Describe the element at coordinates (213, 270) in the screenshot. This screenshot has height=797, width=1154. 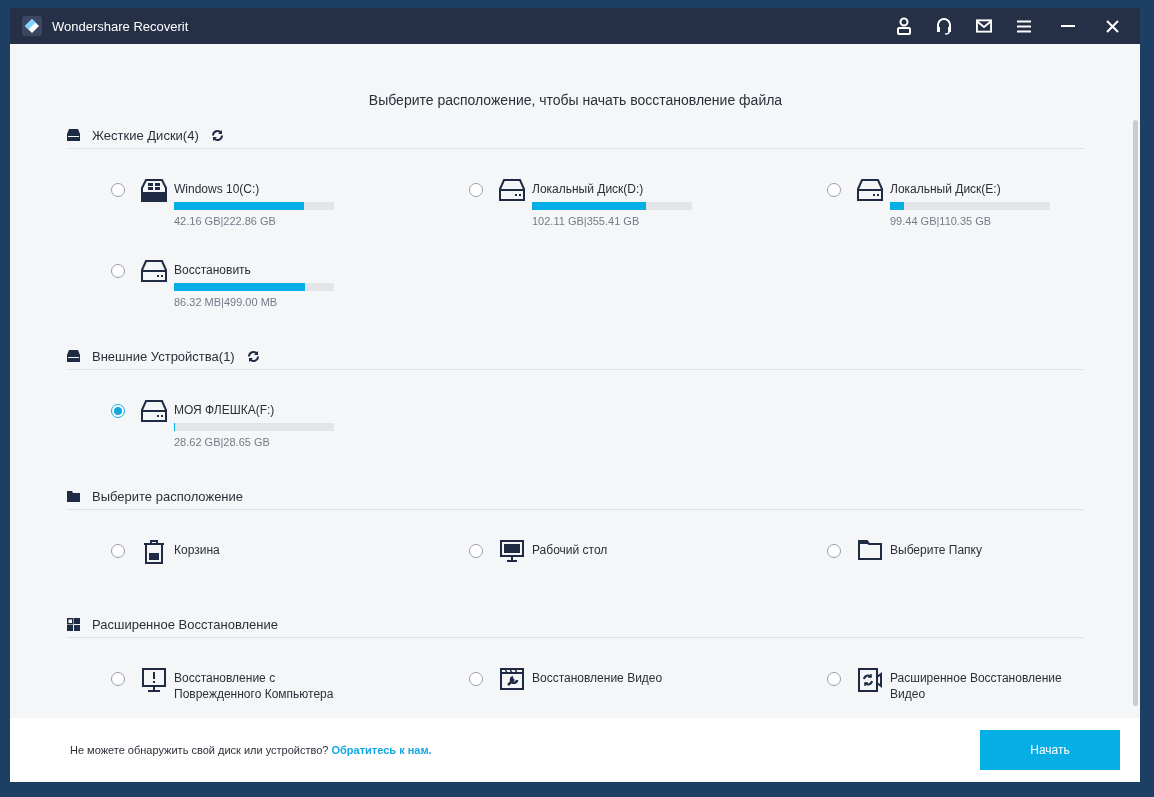
I see `location-name: Восстановить` at that location.